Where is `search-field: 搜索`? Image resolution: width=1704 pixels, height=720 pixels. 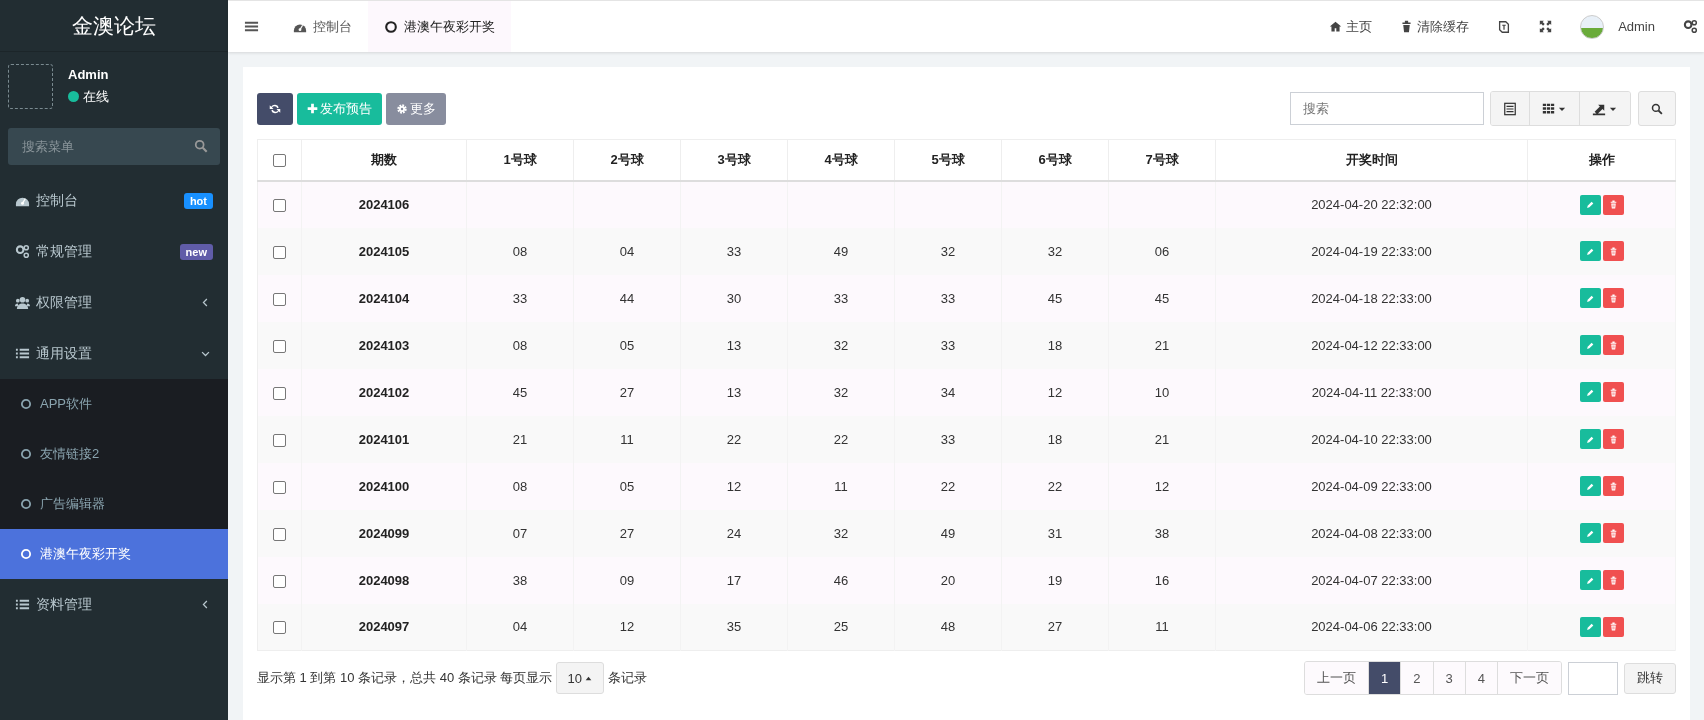 search-field: 搜索 is located at coordinates (1387, 108).